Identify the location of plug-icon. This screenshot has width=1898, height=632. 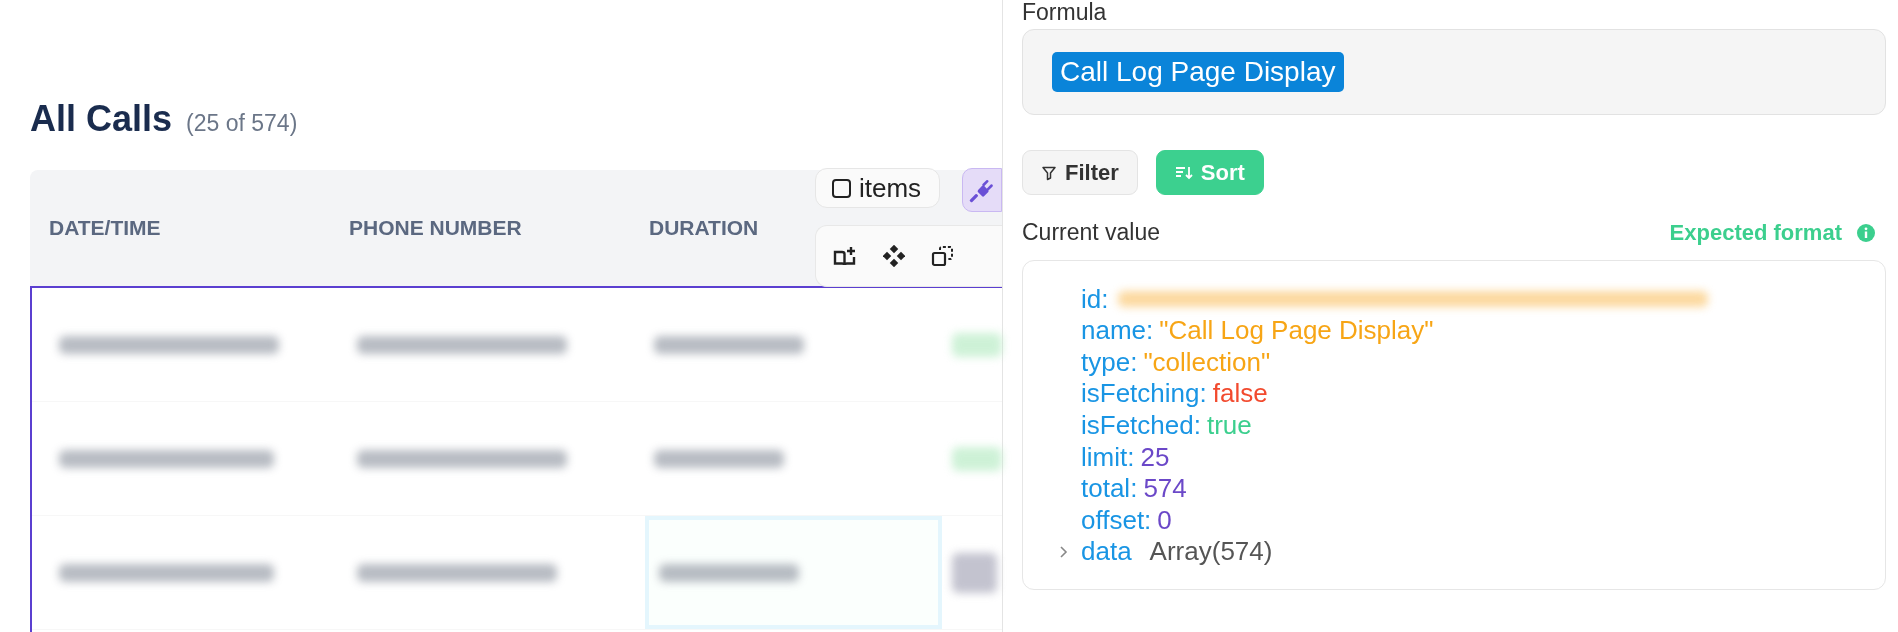
(982, 190).